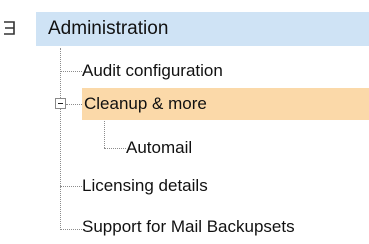 This screenshot has height=244, width=369. I want to click on tree-node-label: Licensing details, so click(145, 185).